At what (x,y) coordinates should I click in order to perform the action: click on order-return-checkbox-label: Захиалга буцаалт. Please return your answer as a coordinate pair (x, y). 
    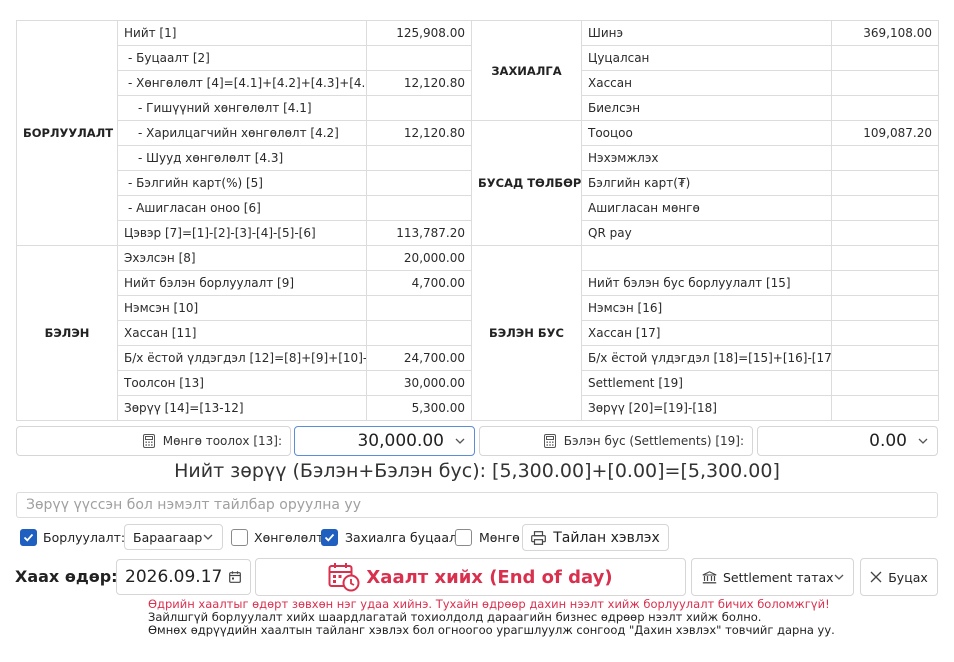
    Looking at the image, I should click on (405, 537).